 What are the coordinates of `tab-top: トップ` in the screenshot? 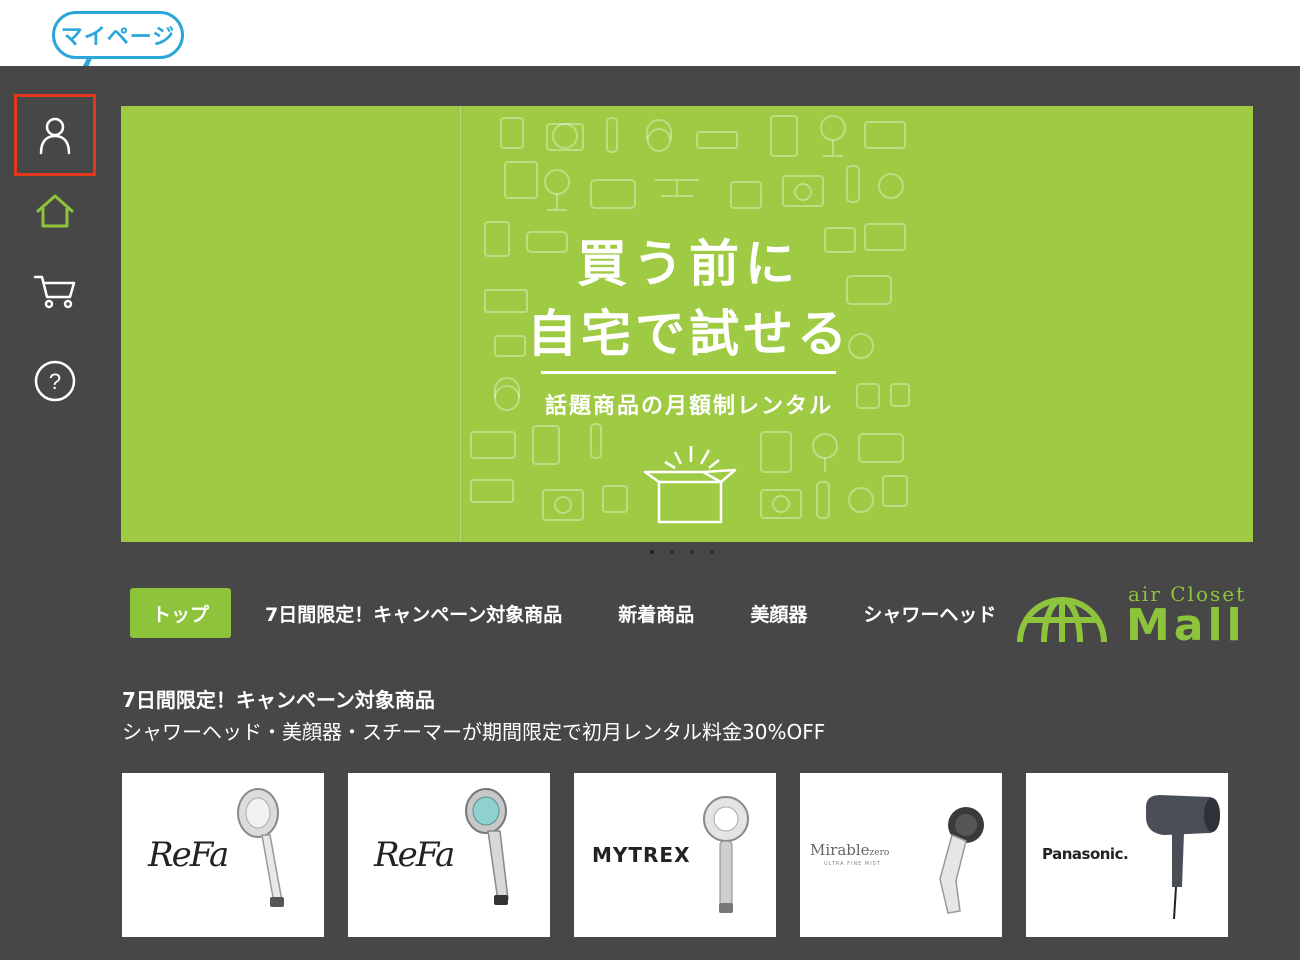 It's located at (181, 613).